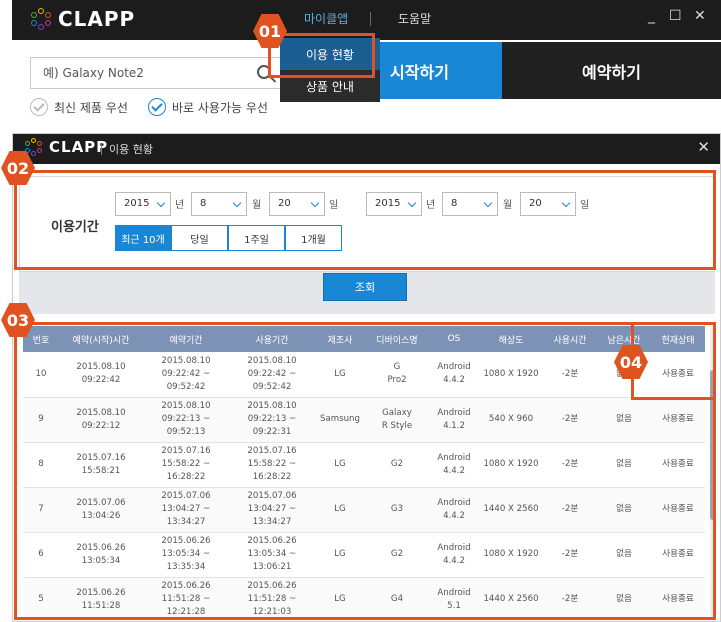 This screenshot has height=622, width=721. I want to click on usage-title-bar: CLAPP 이용 현황 ✕, so click(366, 149).